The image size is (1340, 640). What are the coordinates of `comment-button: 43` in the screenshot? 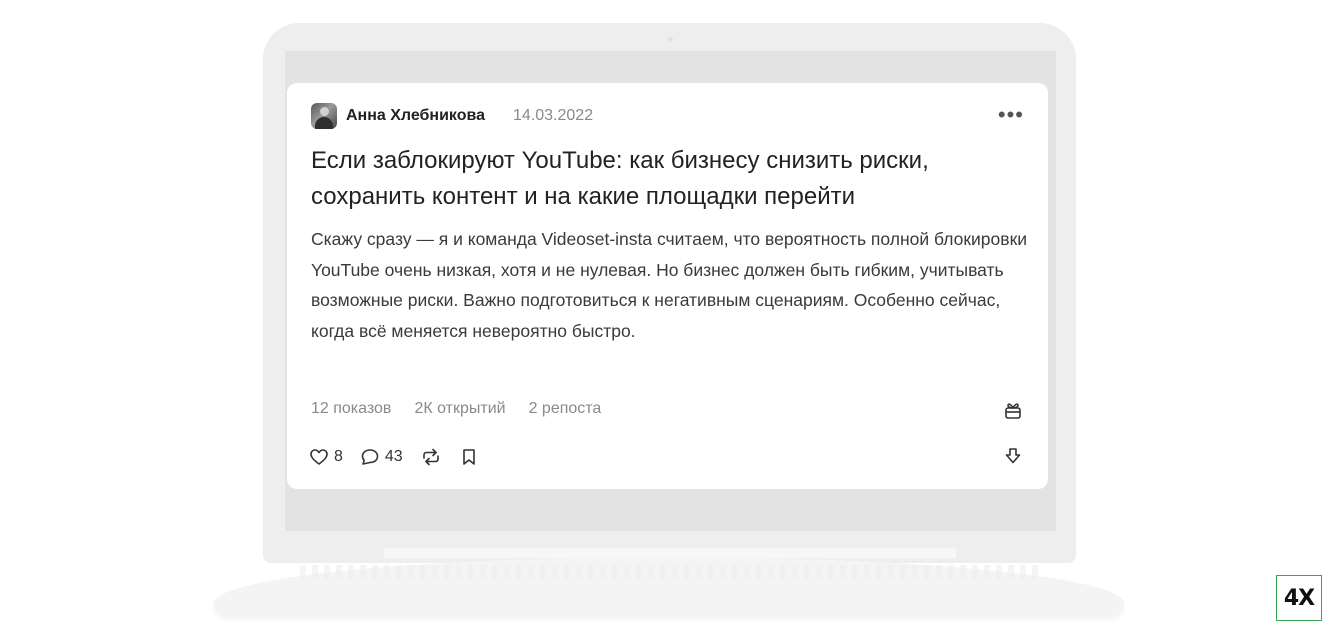 It's located at (381, 457).